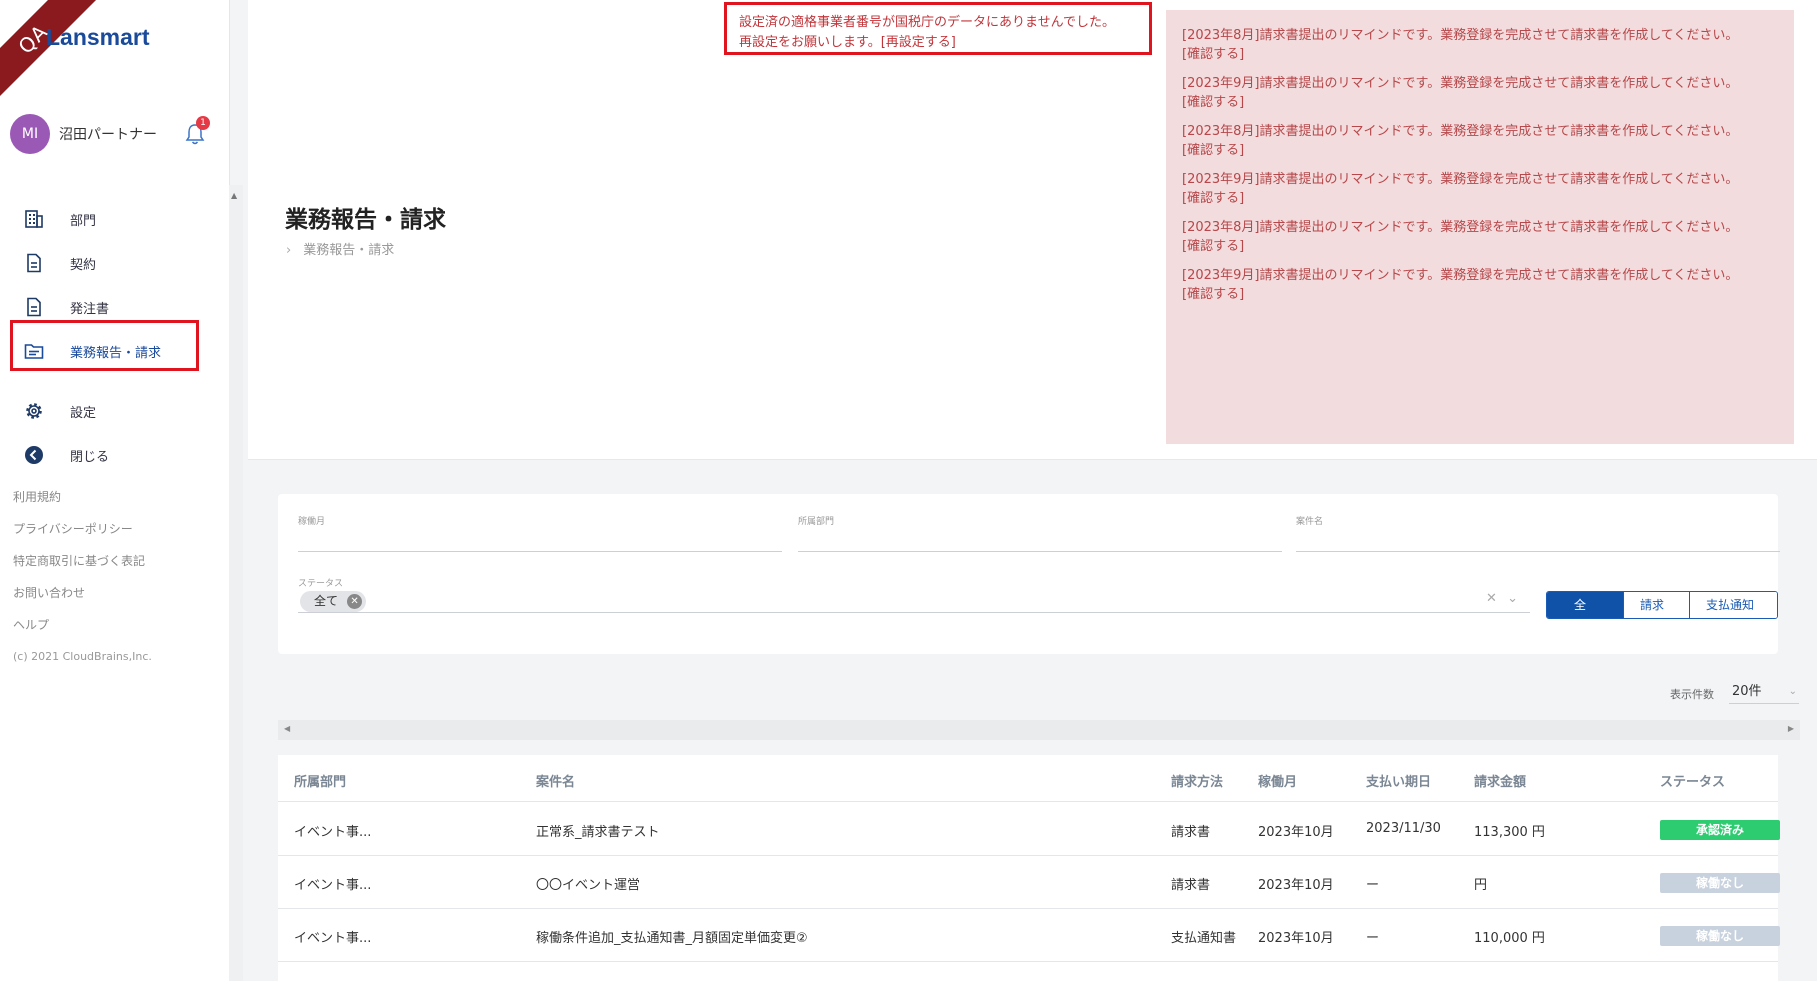  What do you see at coordinates (326, 601) in the screenshot?
I see `status-chip-label: 全て` at bounding box center [326, 601].